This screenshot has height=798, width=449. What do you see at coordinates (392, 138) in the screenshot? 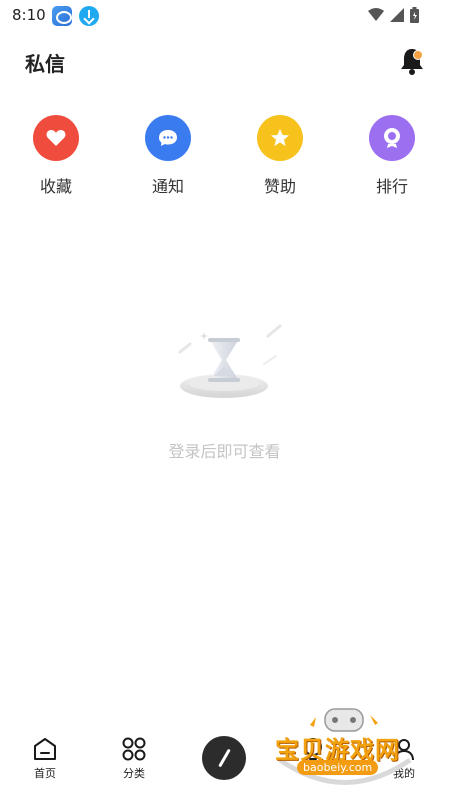
I see `medal-icon` at bounding box center [392, 138].